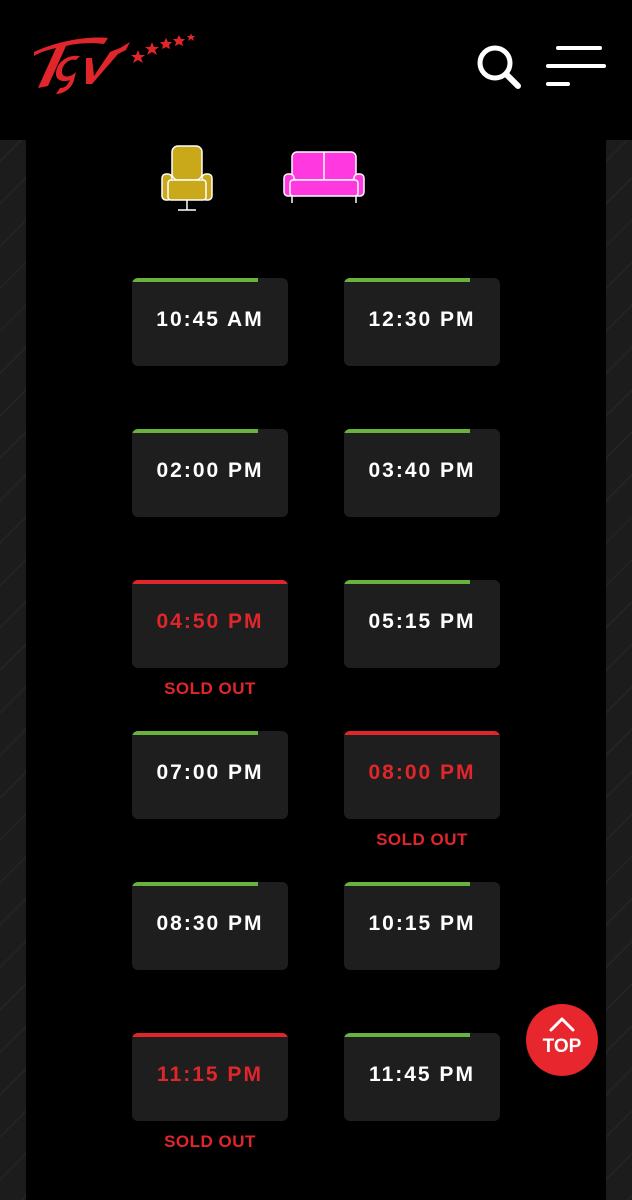 This screenshot has width=632, height=1200. I want to click on showtime-time: 10:45 AM, so click(210, 319).